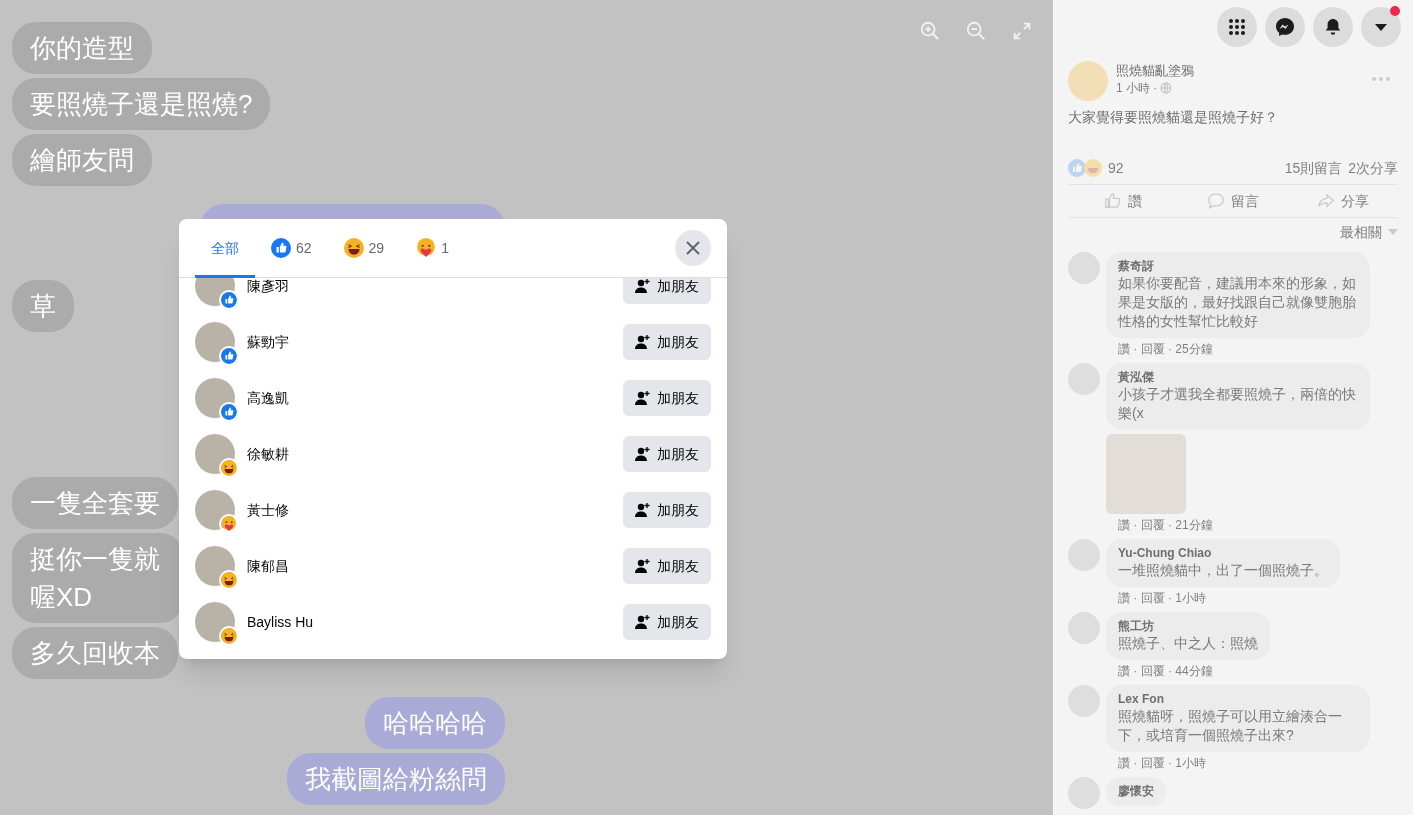  What do you see at coordinates (435, 723) in the screenshot?
I see `chat-bubble: 哈哈哈哈` at bounding box center [435, 723].